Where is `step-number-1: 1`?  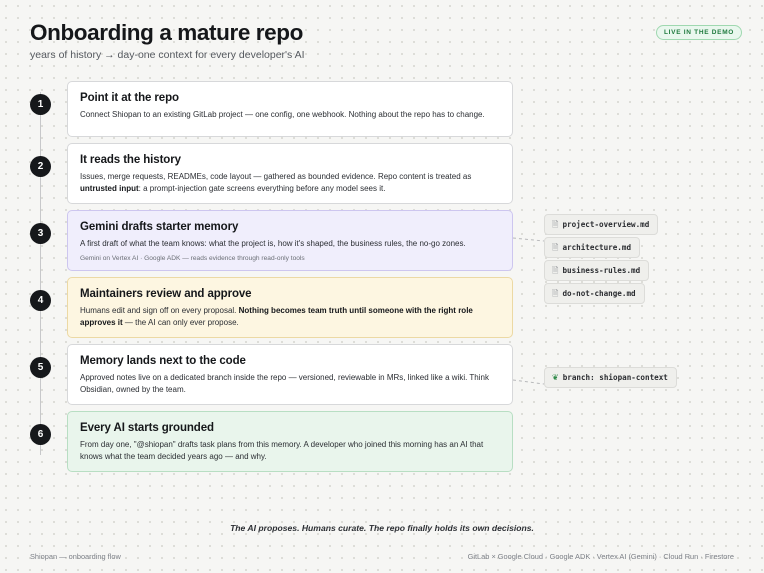 step-number-1: 1 is located at coordinates (40, 104).